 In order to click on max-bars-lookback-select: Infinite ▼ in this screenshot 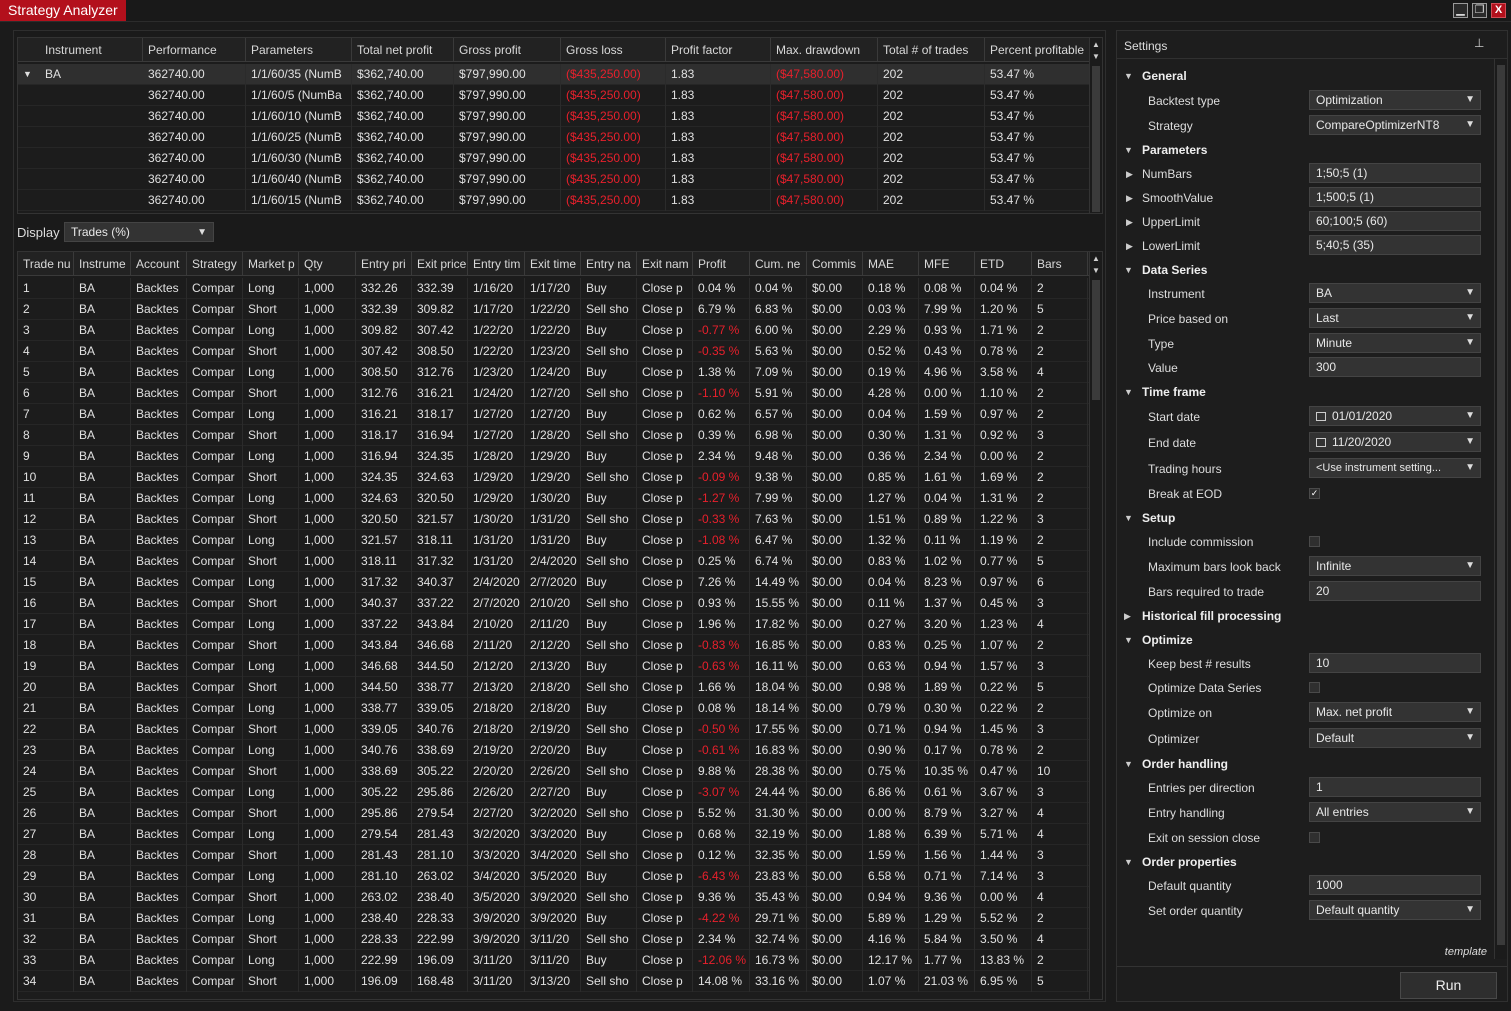, I will do `click(1395, 566)`.